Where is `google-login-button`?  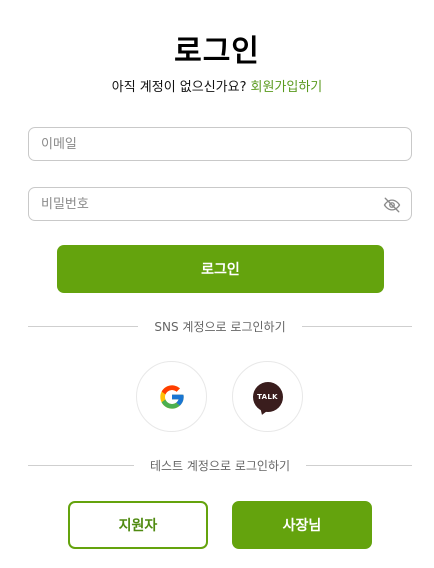 google-login-button is located at coordinates (171, 396).